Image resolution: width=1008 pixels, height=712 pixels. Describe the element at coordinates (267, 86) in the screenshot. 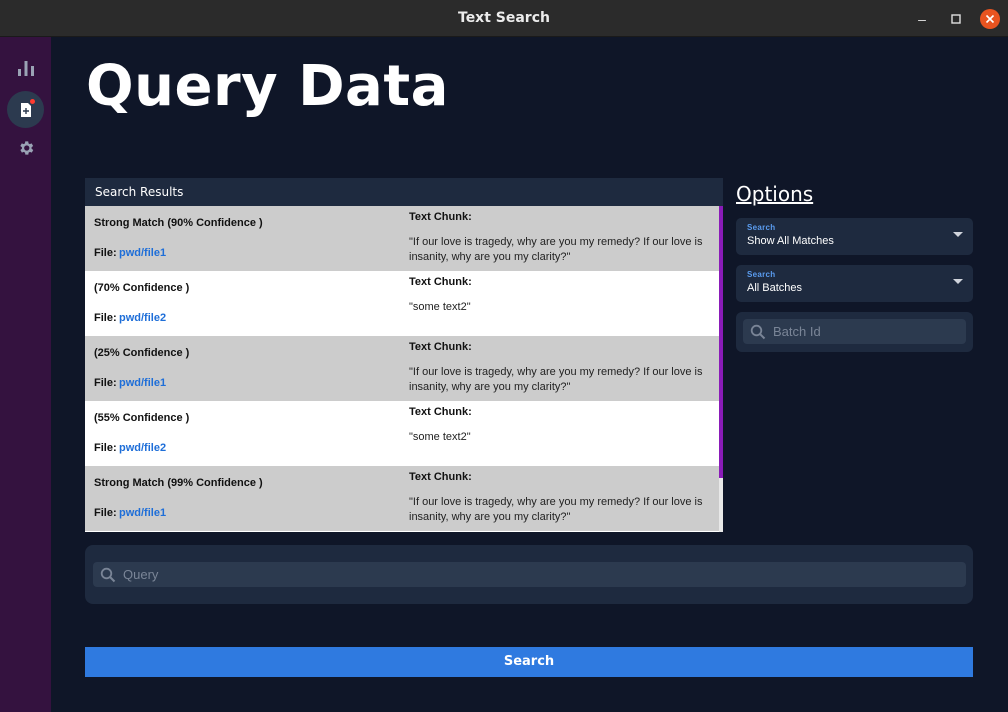

I see `page-title: Query Data` at that location.